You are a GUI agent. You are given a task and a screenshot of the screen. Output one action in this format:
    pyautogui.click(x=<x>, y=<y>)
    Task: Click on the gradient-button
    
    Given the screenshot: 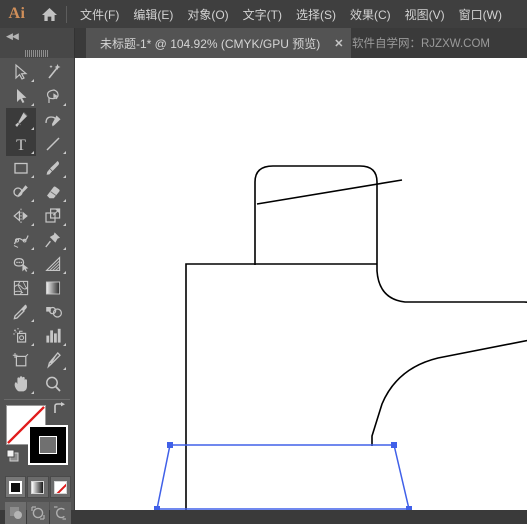 What is the action you would take?
    pyautogui.click(x=38, y=487)
    